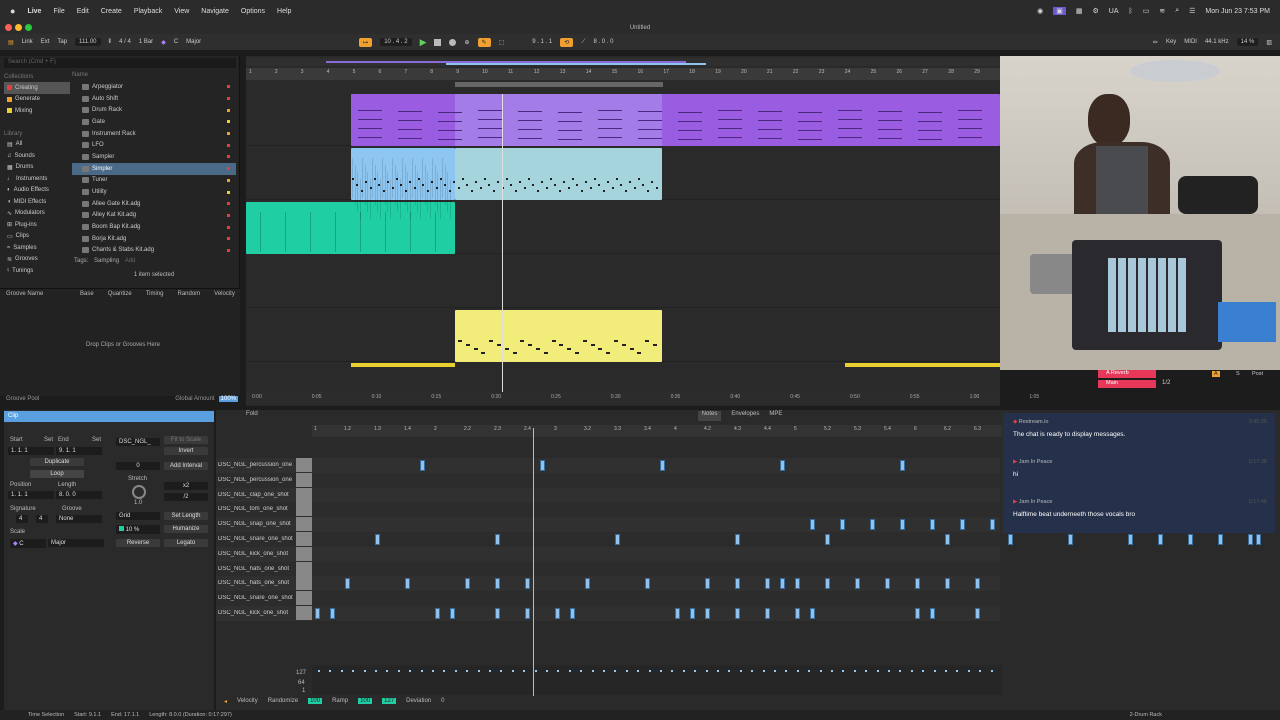  What do you see at coordinates (12, 11) in the screenshot?
I see `apple-icon: ●` at bounding box center [12, 11].